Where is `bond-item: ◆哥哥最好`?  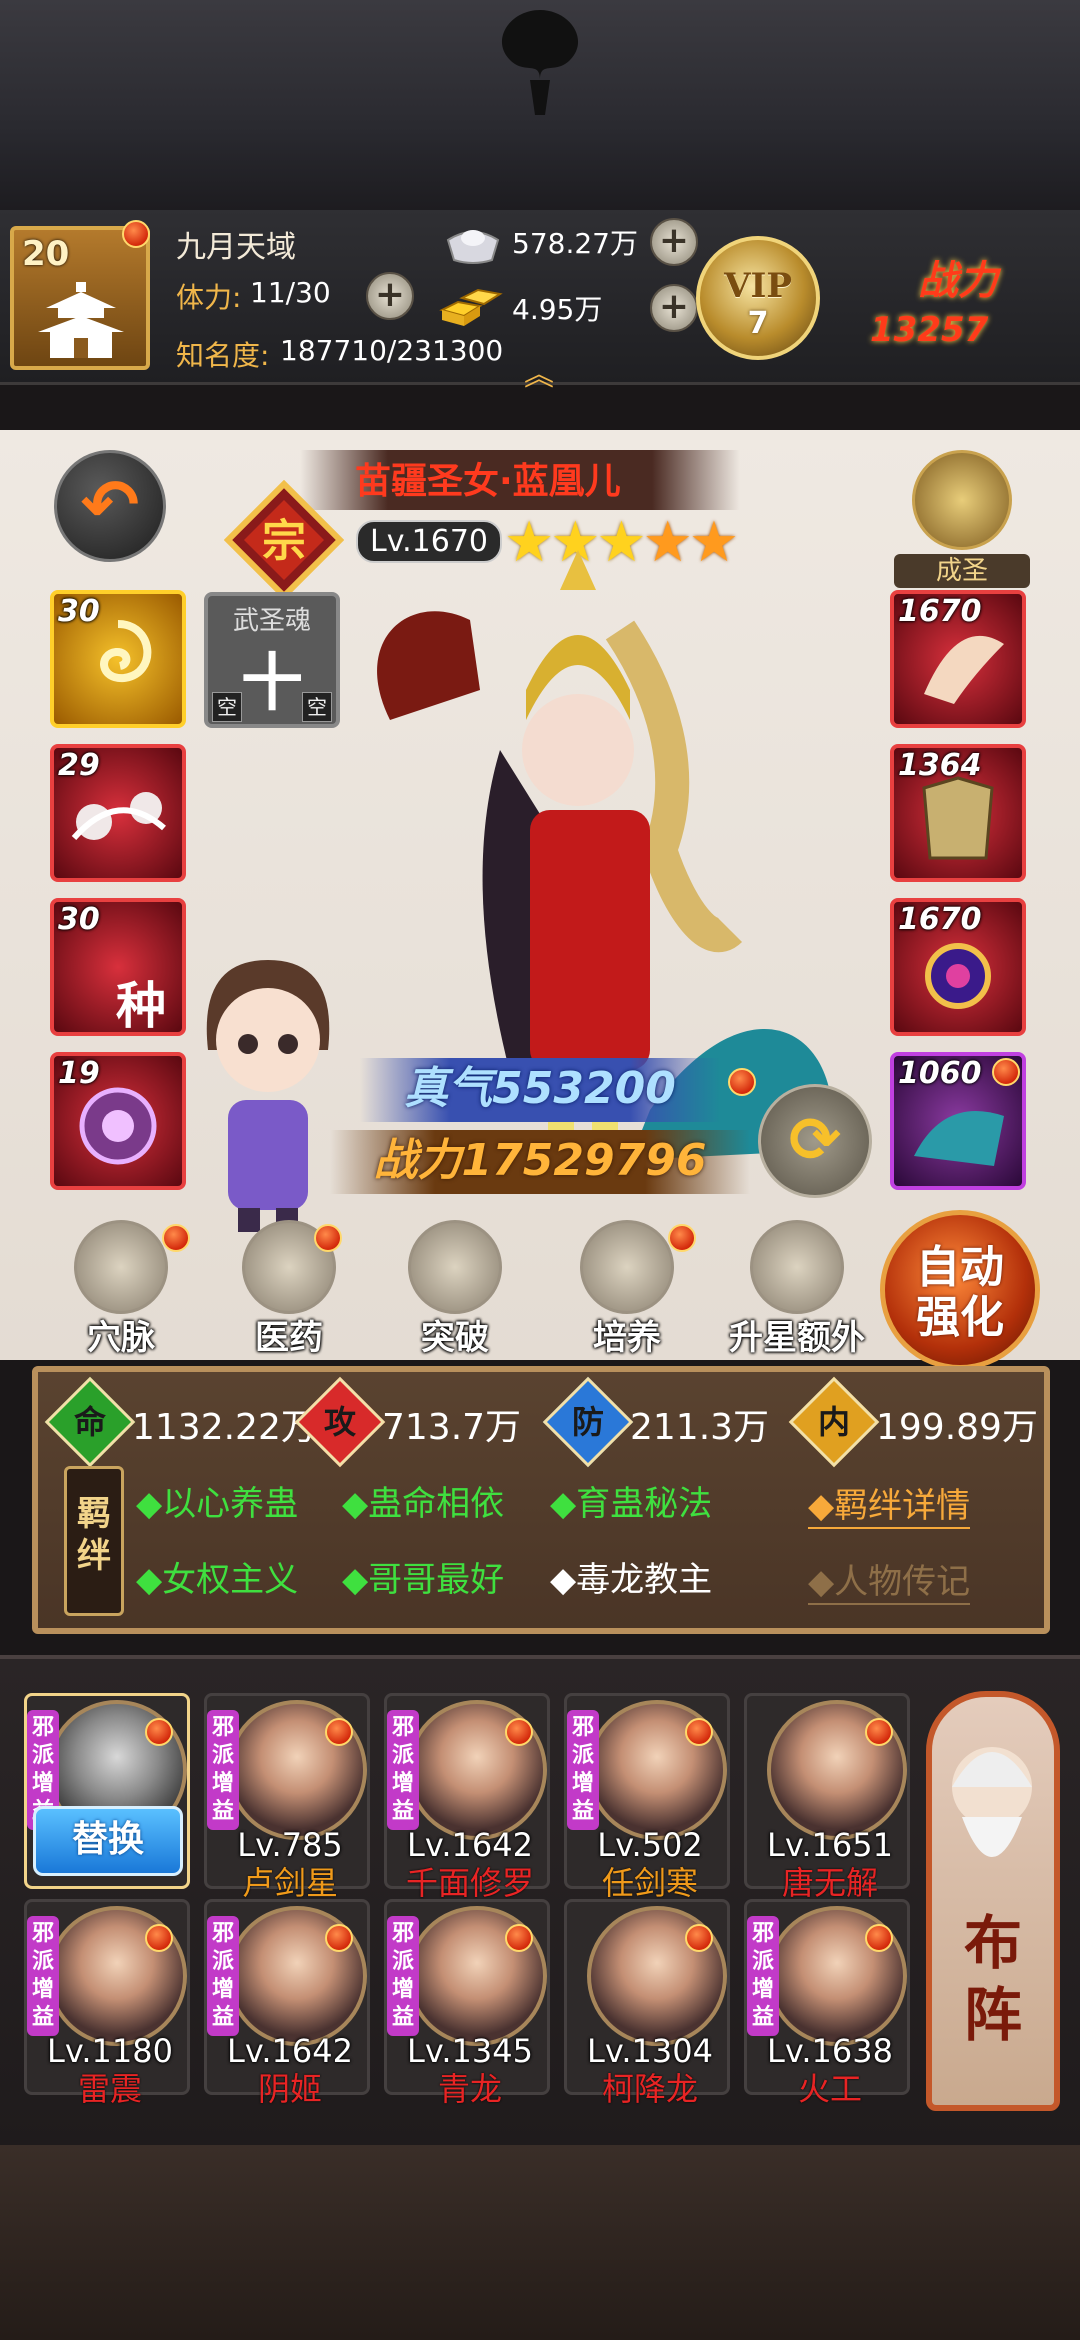 bond-item: ◆哥哥最好 is located at coordinates (423, 1576).